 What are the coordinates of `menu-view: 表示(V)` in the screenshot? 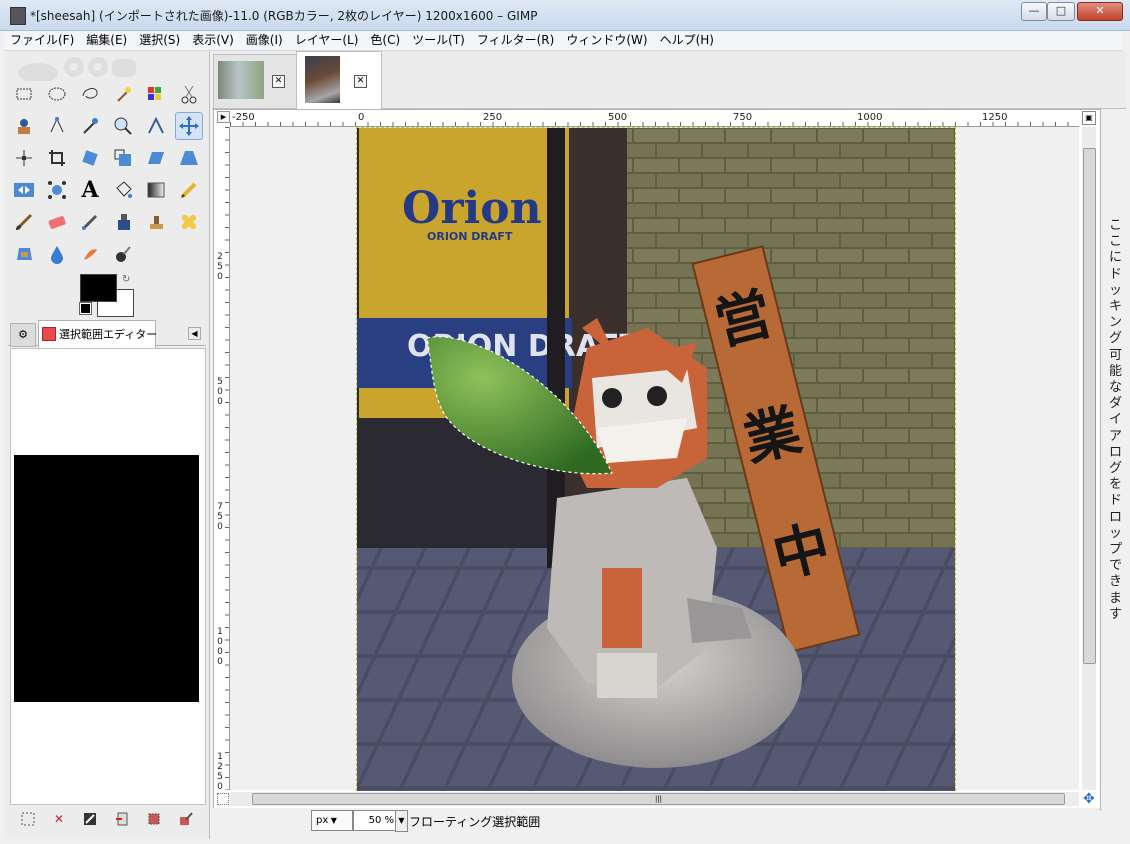 It's located at (213, 40).